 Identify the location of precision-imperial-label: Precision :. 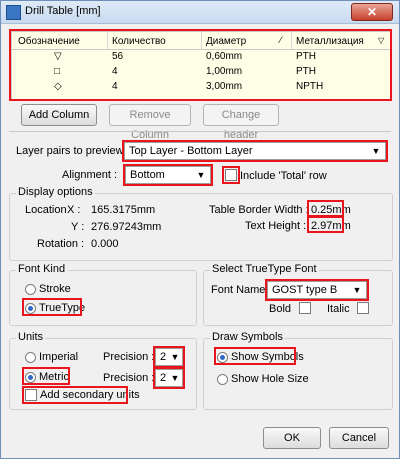
(129, 357).